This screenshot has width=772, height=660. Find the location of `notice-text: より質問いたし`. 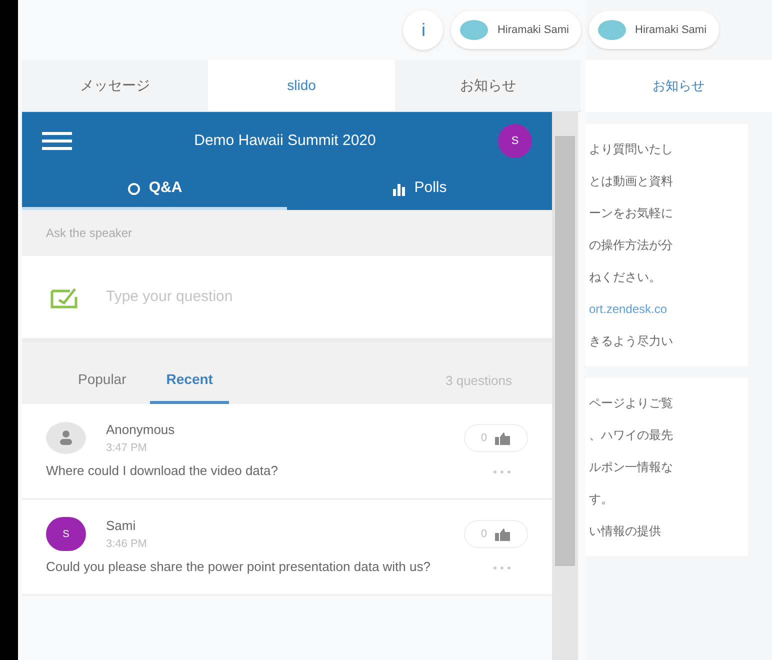

notice-text: より質問いたし is located at coordinates (631, 149).